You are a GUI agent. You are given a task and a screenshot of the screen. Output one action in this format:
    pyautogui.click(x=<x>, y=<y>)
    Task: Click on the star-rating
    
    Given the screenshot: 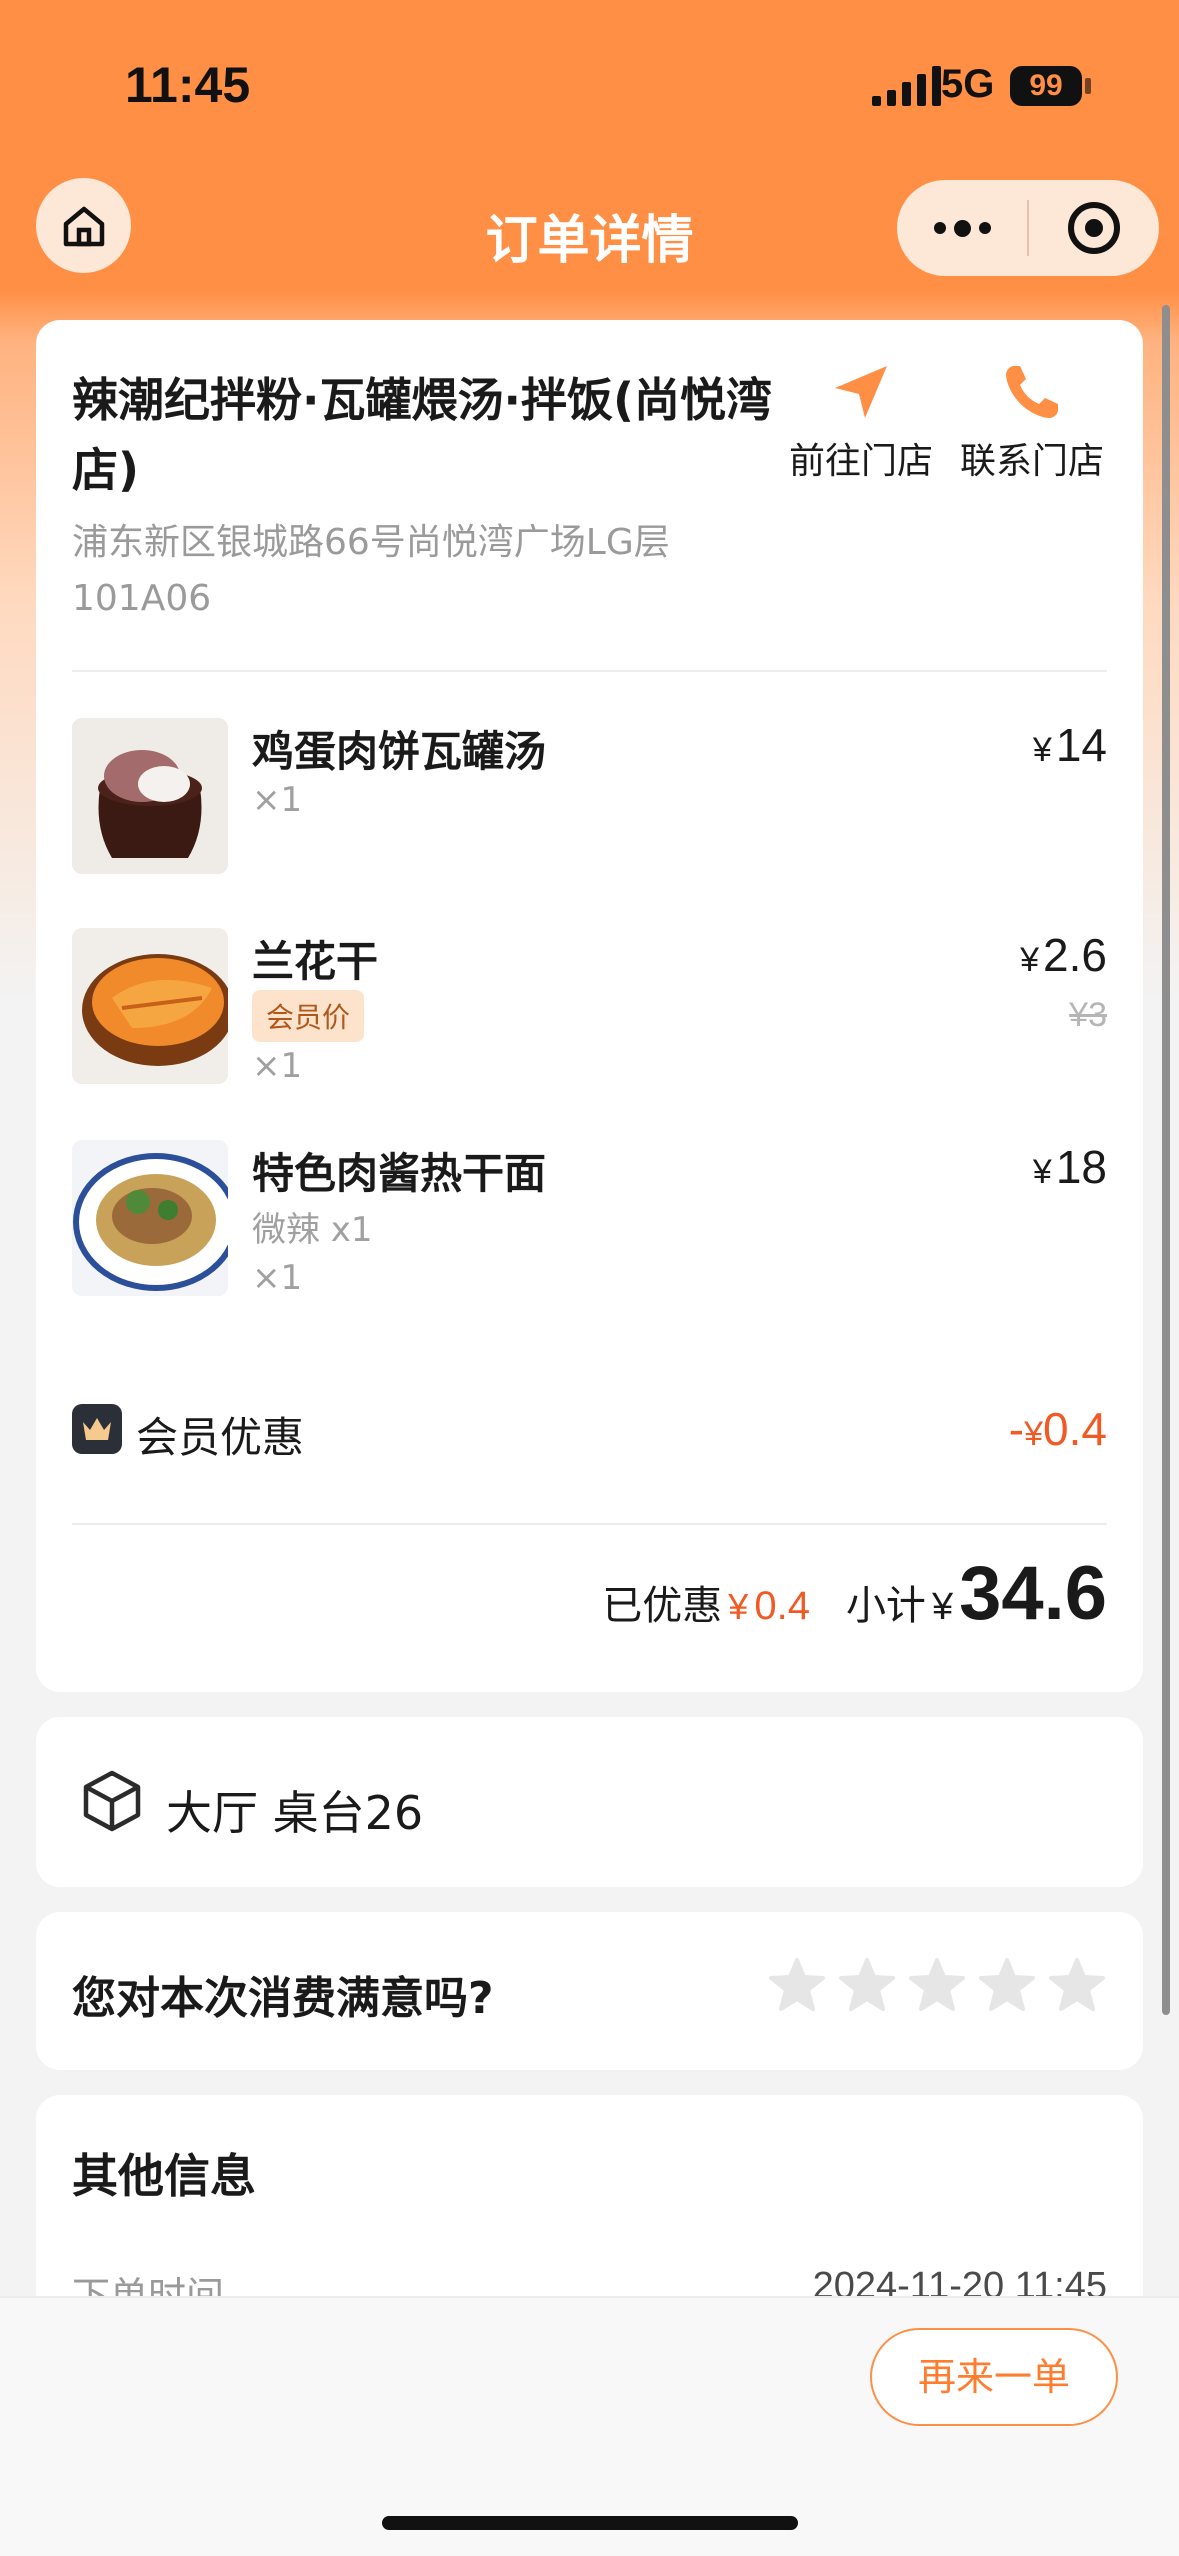 What is the action you would take?
    pyautogui.click(x=937, y=1986)
    